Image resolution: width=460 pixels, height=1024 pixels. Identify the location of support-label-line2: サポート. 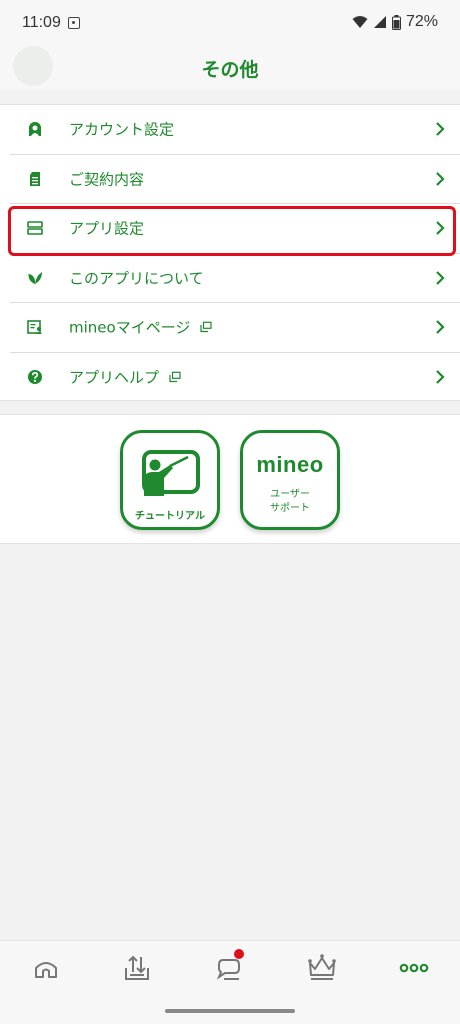
(290, 508).